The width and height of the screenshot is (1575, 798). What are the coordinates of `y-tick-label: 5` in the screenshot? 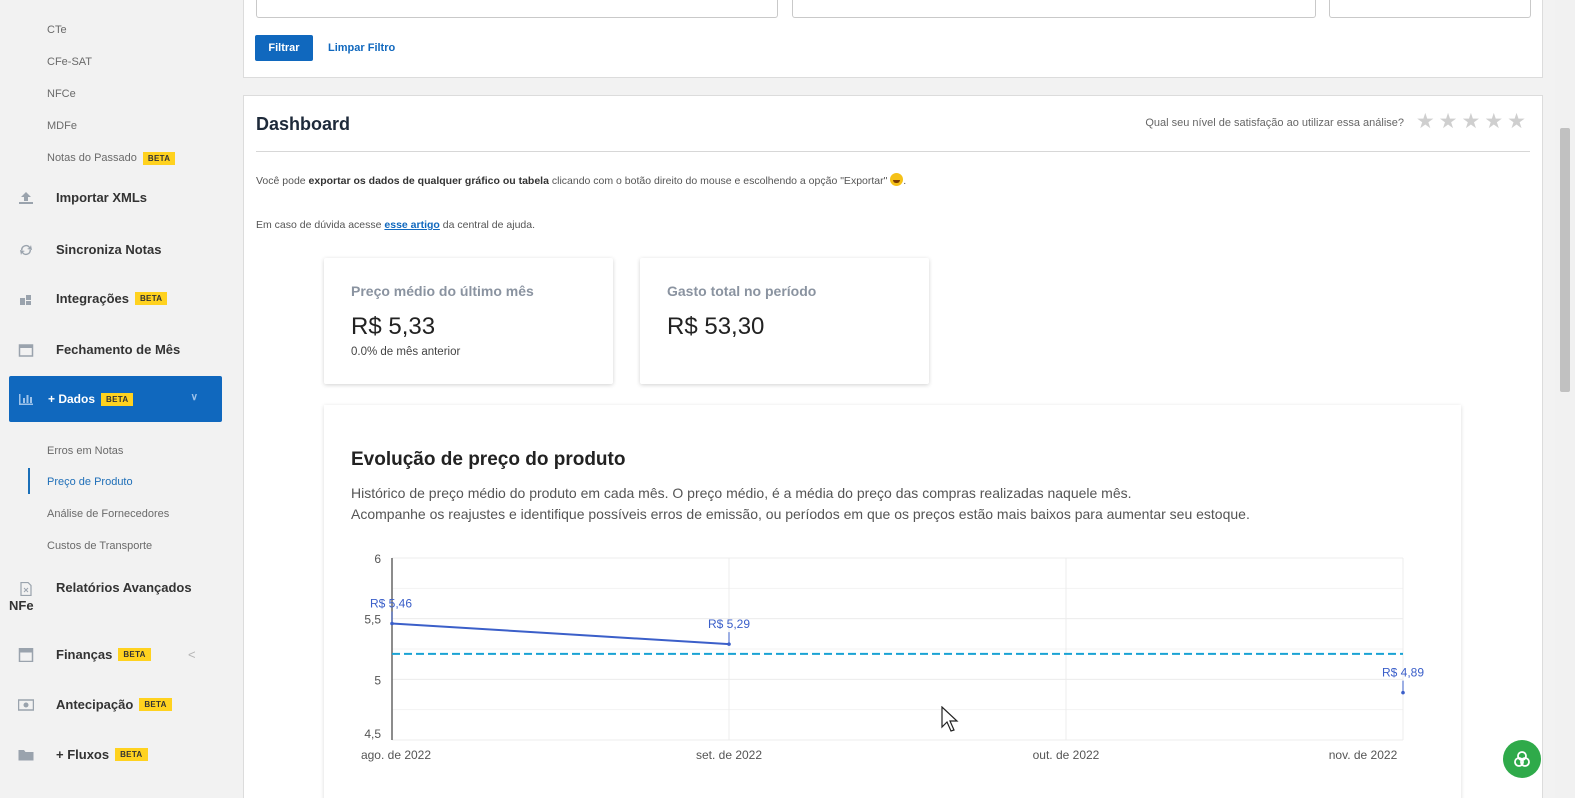 It's located at (377, 680).